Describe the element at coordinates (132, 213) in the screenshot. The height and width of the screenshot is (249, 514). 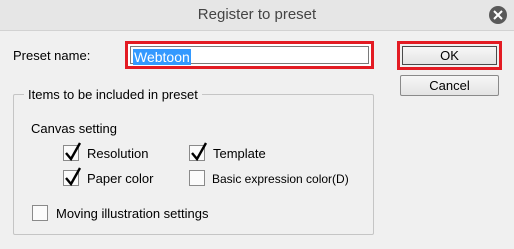
I see `moving-illustration-label: Moving illustration settings` at that location.